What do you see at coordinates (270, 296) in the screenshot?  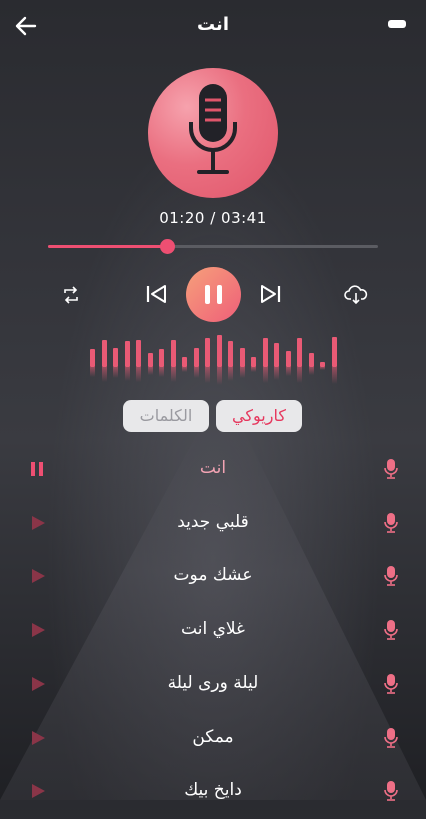 I see `next-icon` at bounding box center [270, 296].